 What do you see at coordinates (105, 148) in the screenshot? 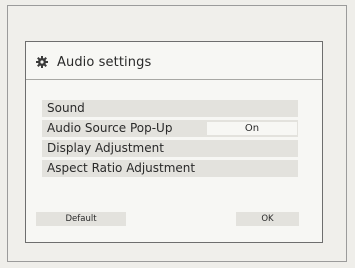
I see `menu-item-label: Display Adjustment` at bounding box center [105, 148].